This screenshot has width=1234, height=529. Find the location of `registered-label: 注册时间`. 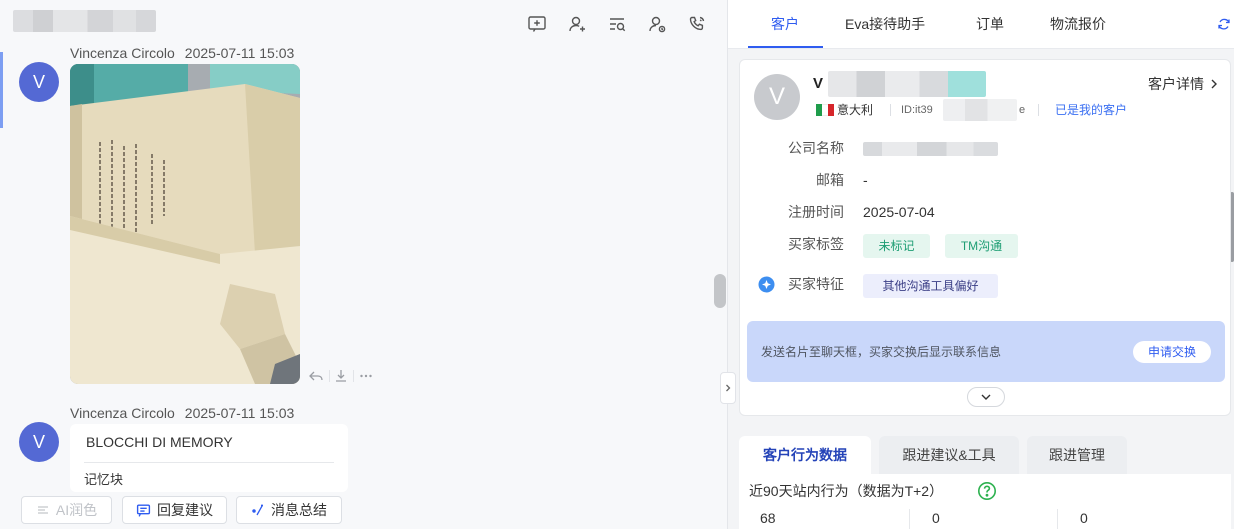

registered-label: 注册时间 is located at coordinates (816, 212).